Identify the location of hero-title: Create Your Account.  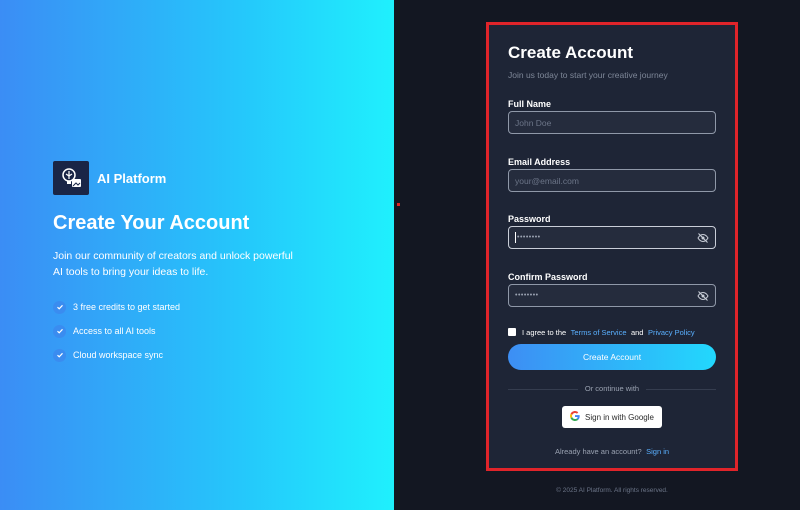
(151, 223).